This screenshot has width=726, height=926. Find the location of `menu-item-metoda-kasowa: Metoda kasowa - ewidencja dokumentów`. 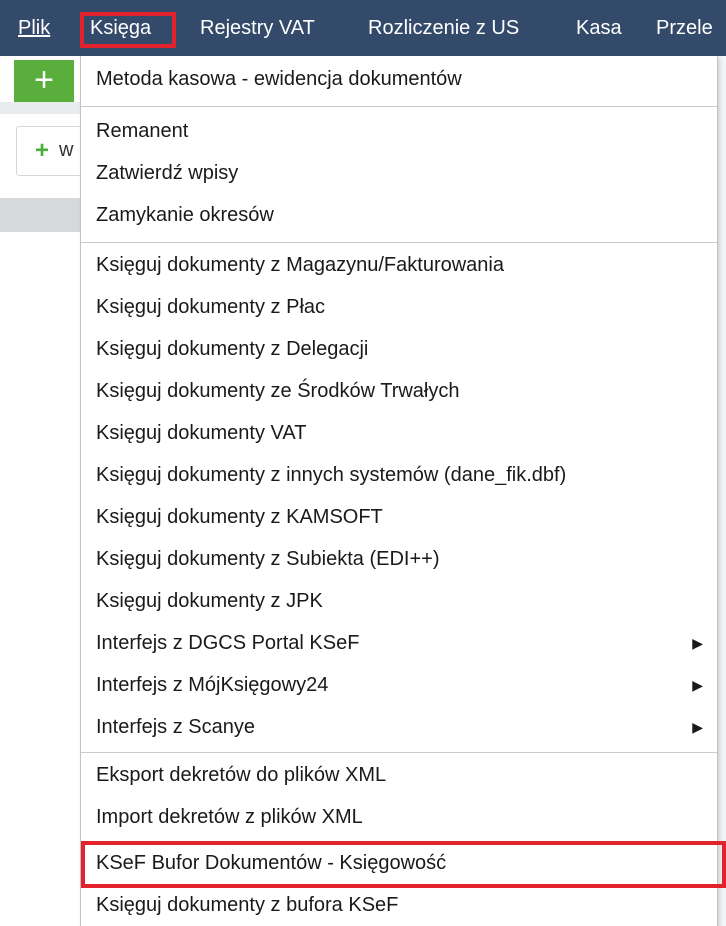

menu-item-metoda-kasowa: Metoda kasowa - ewidencja dokumentów is located at coordinates (399, 79).